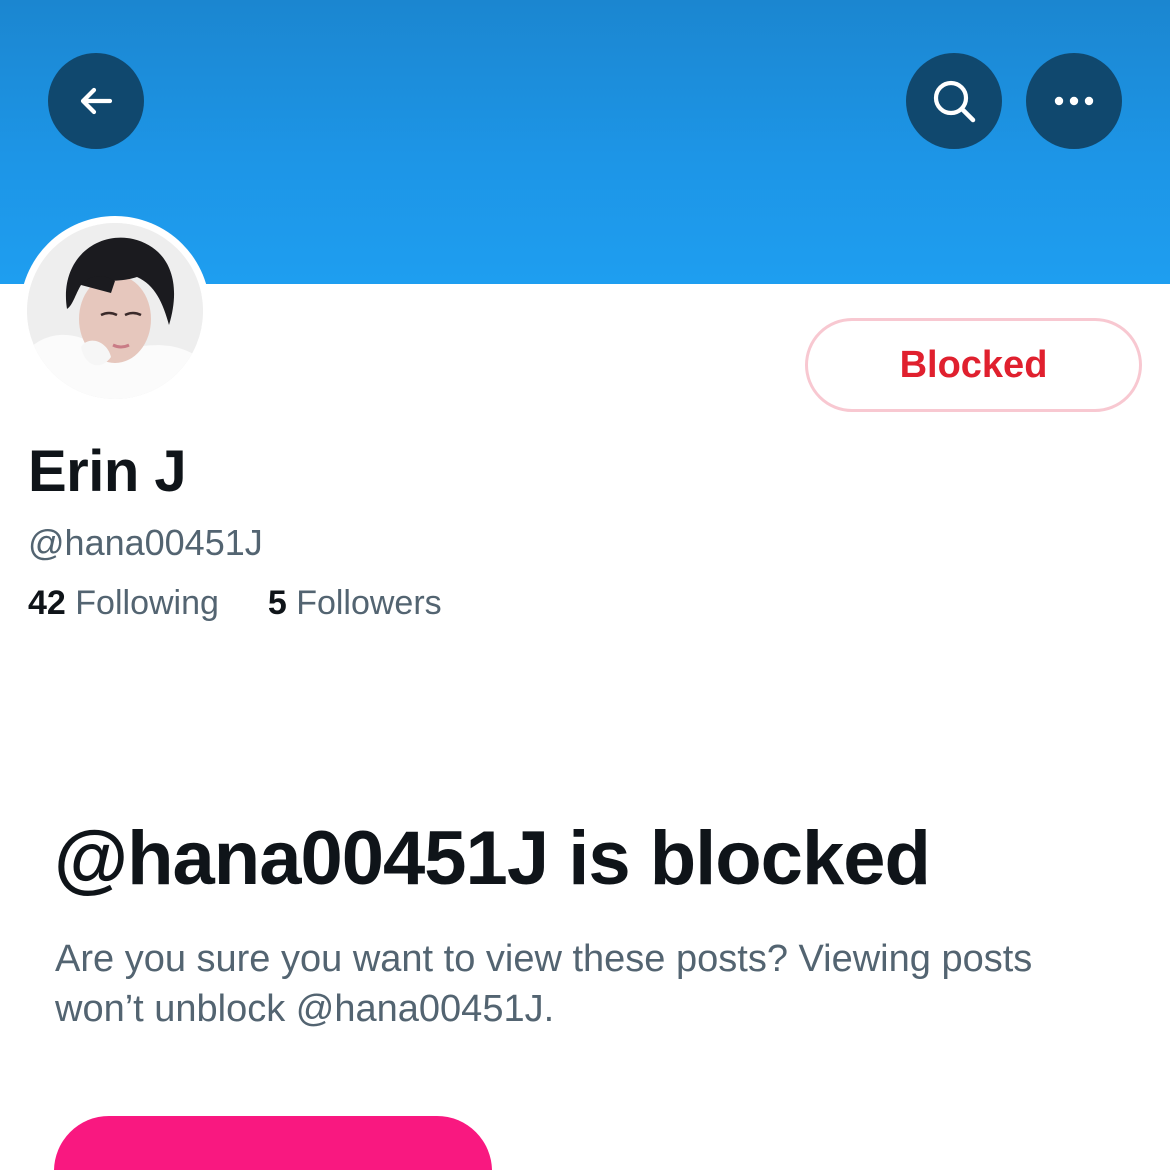 The image size is (1170, 1170). Describe the element at coordinates (145, 542) in the screenshot. I see `profile-handle: @hana00451J` at that location.